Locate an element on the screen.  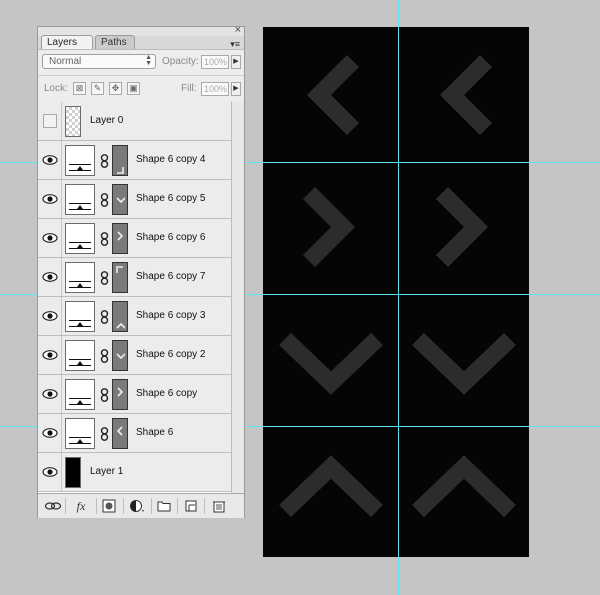
layer-row: Shape 6 copy 6 is located at coordinates (134, 238).